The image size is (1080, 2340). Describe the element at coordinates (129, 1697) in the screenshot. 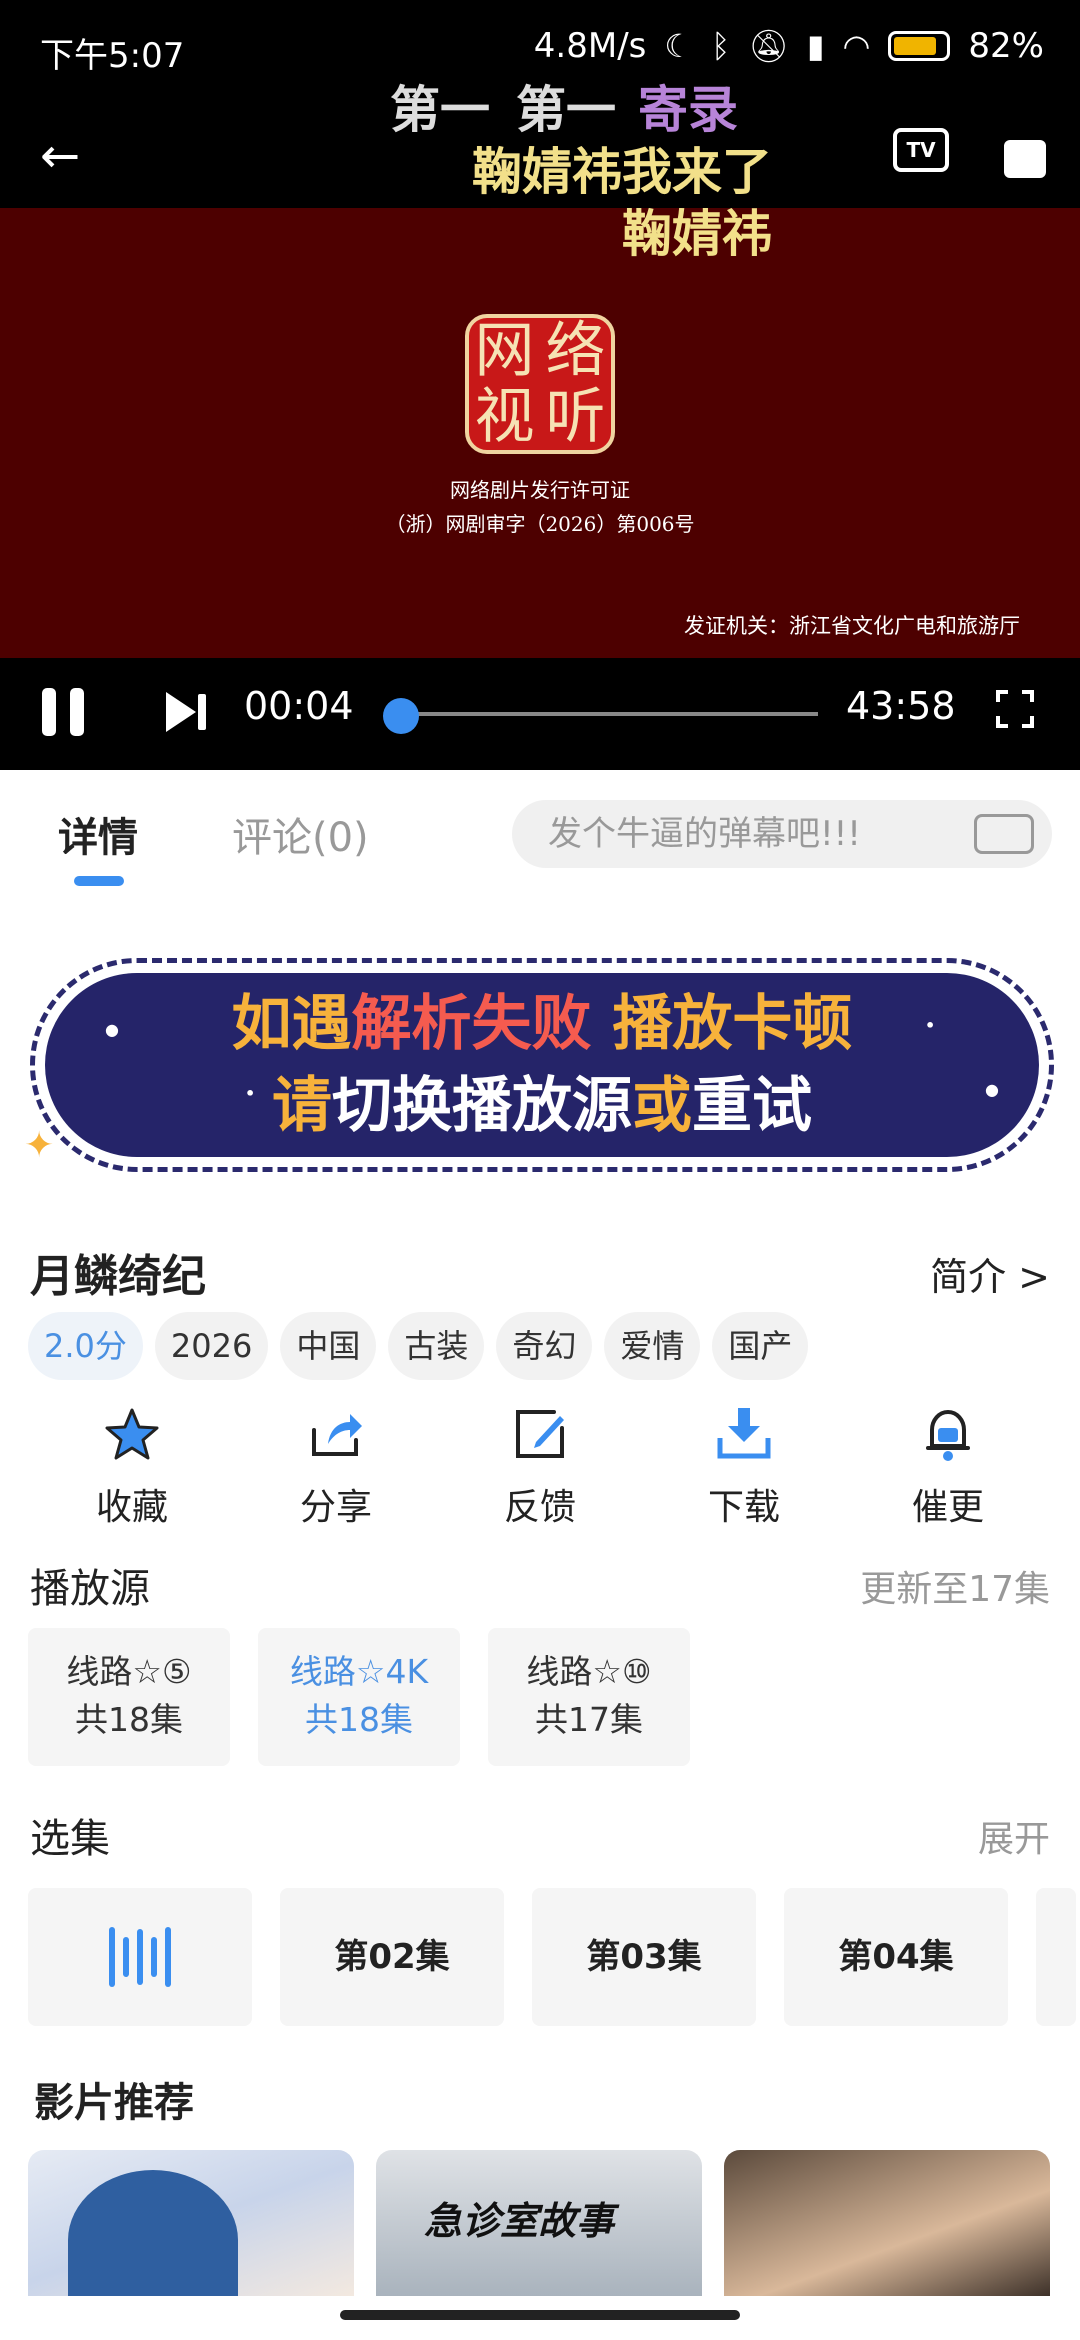

I see `source-item: 线路☆⑤ 共18集` at that location.